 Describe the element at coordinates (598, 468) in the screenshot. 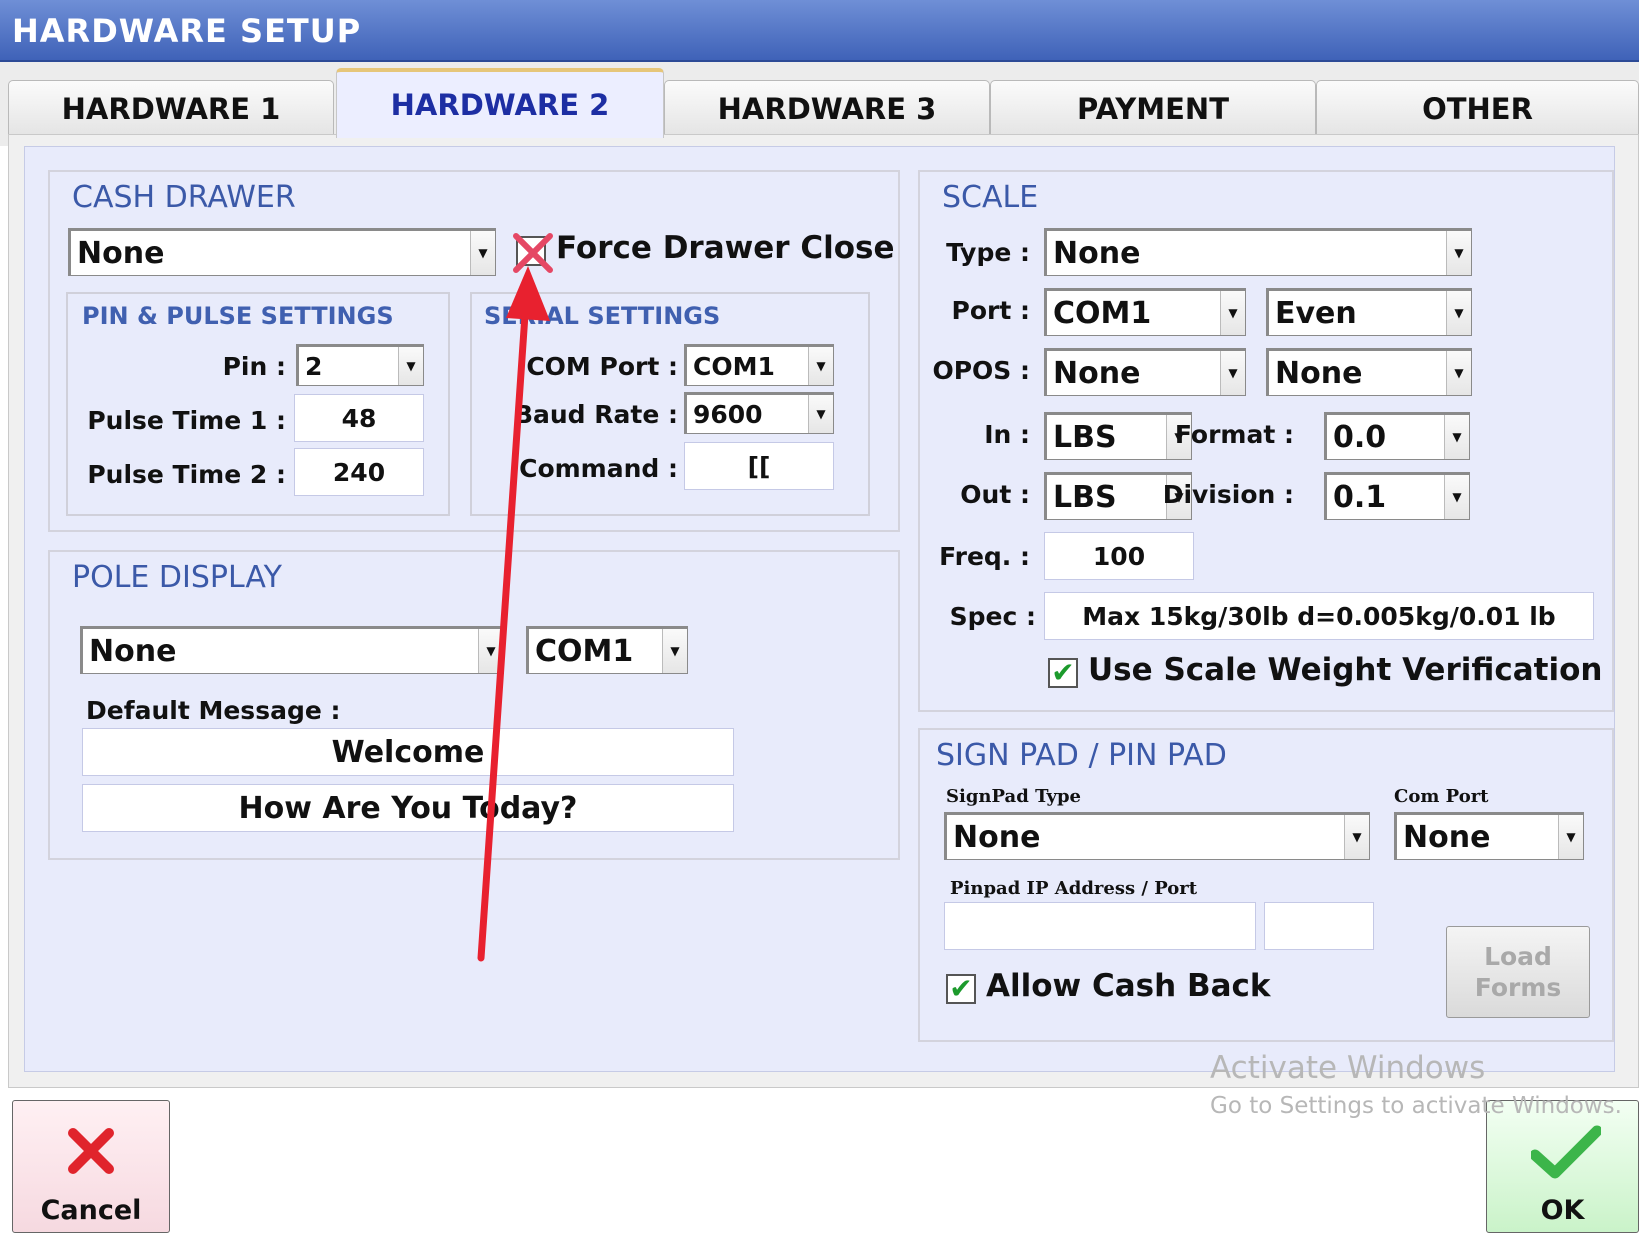

I see `command-label: Command :` at that location.